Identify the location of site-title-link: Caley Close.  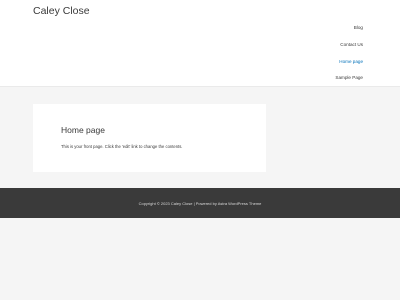
(61, 11).